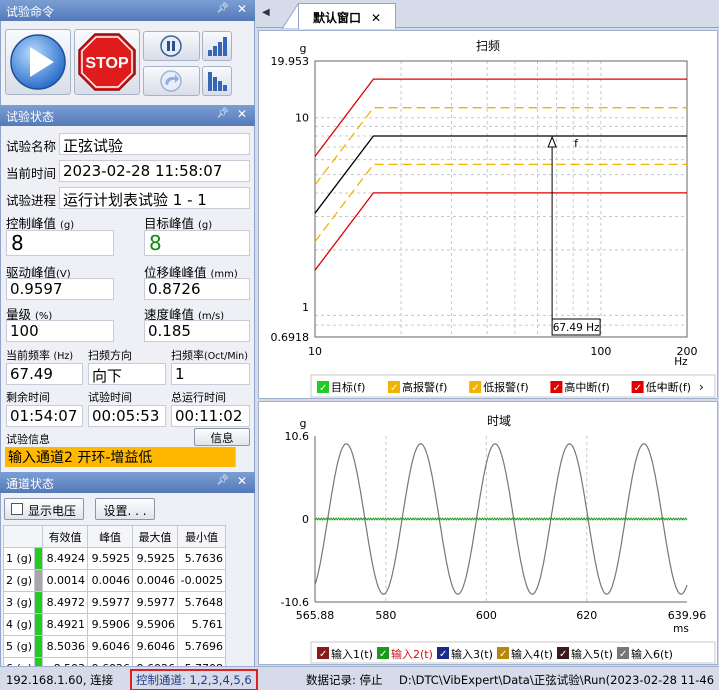 The width and height of the screenshot is (719, 690). I want to click on control-peak-value: 8, so click(60, 243).